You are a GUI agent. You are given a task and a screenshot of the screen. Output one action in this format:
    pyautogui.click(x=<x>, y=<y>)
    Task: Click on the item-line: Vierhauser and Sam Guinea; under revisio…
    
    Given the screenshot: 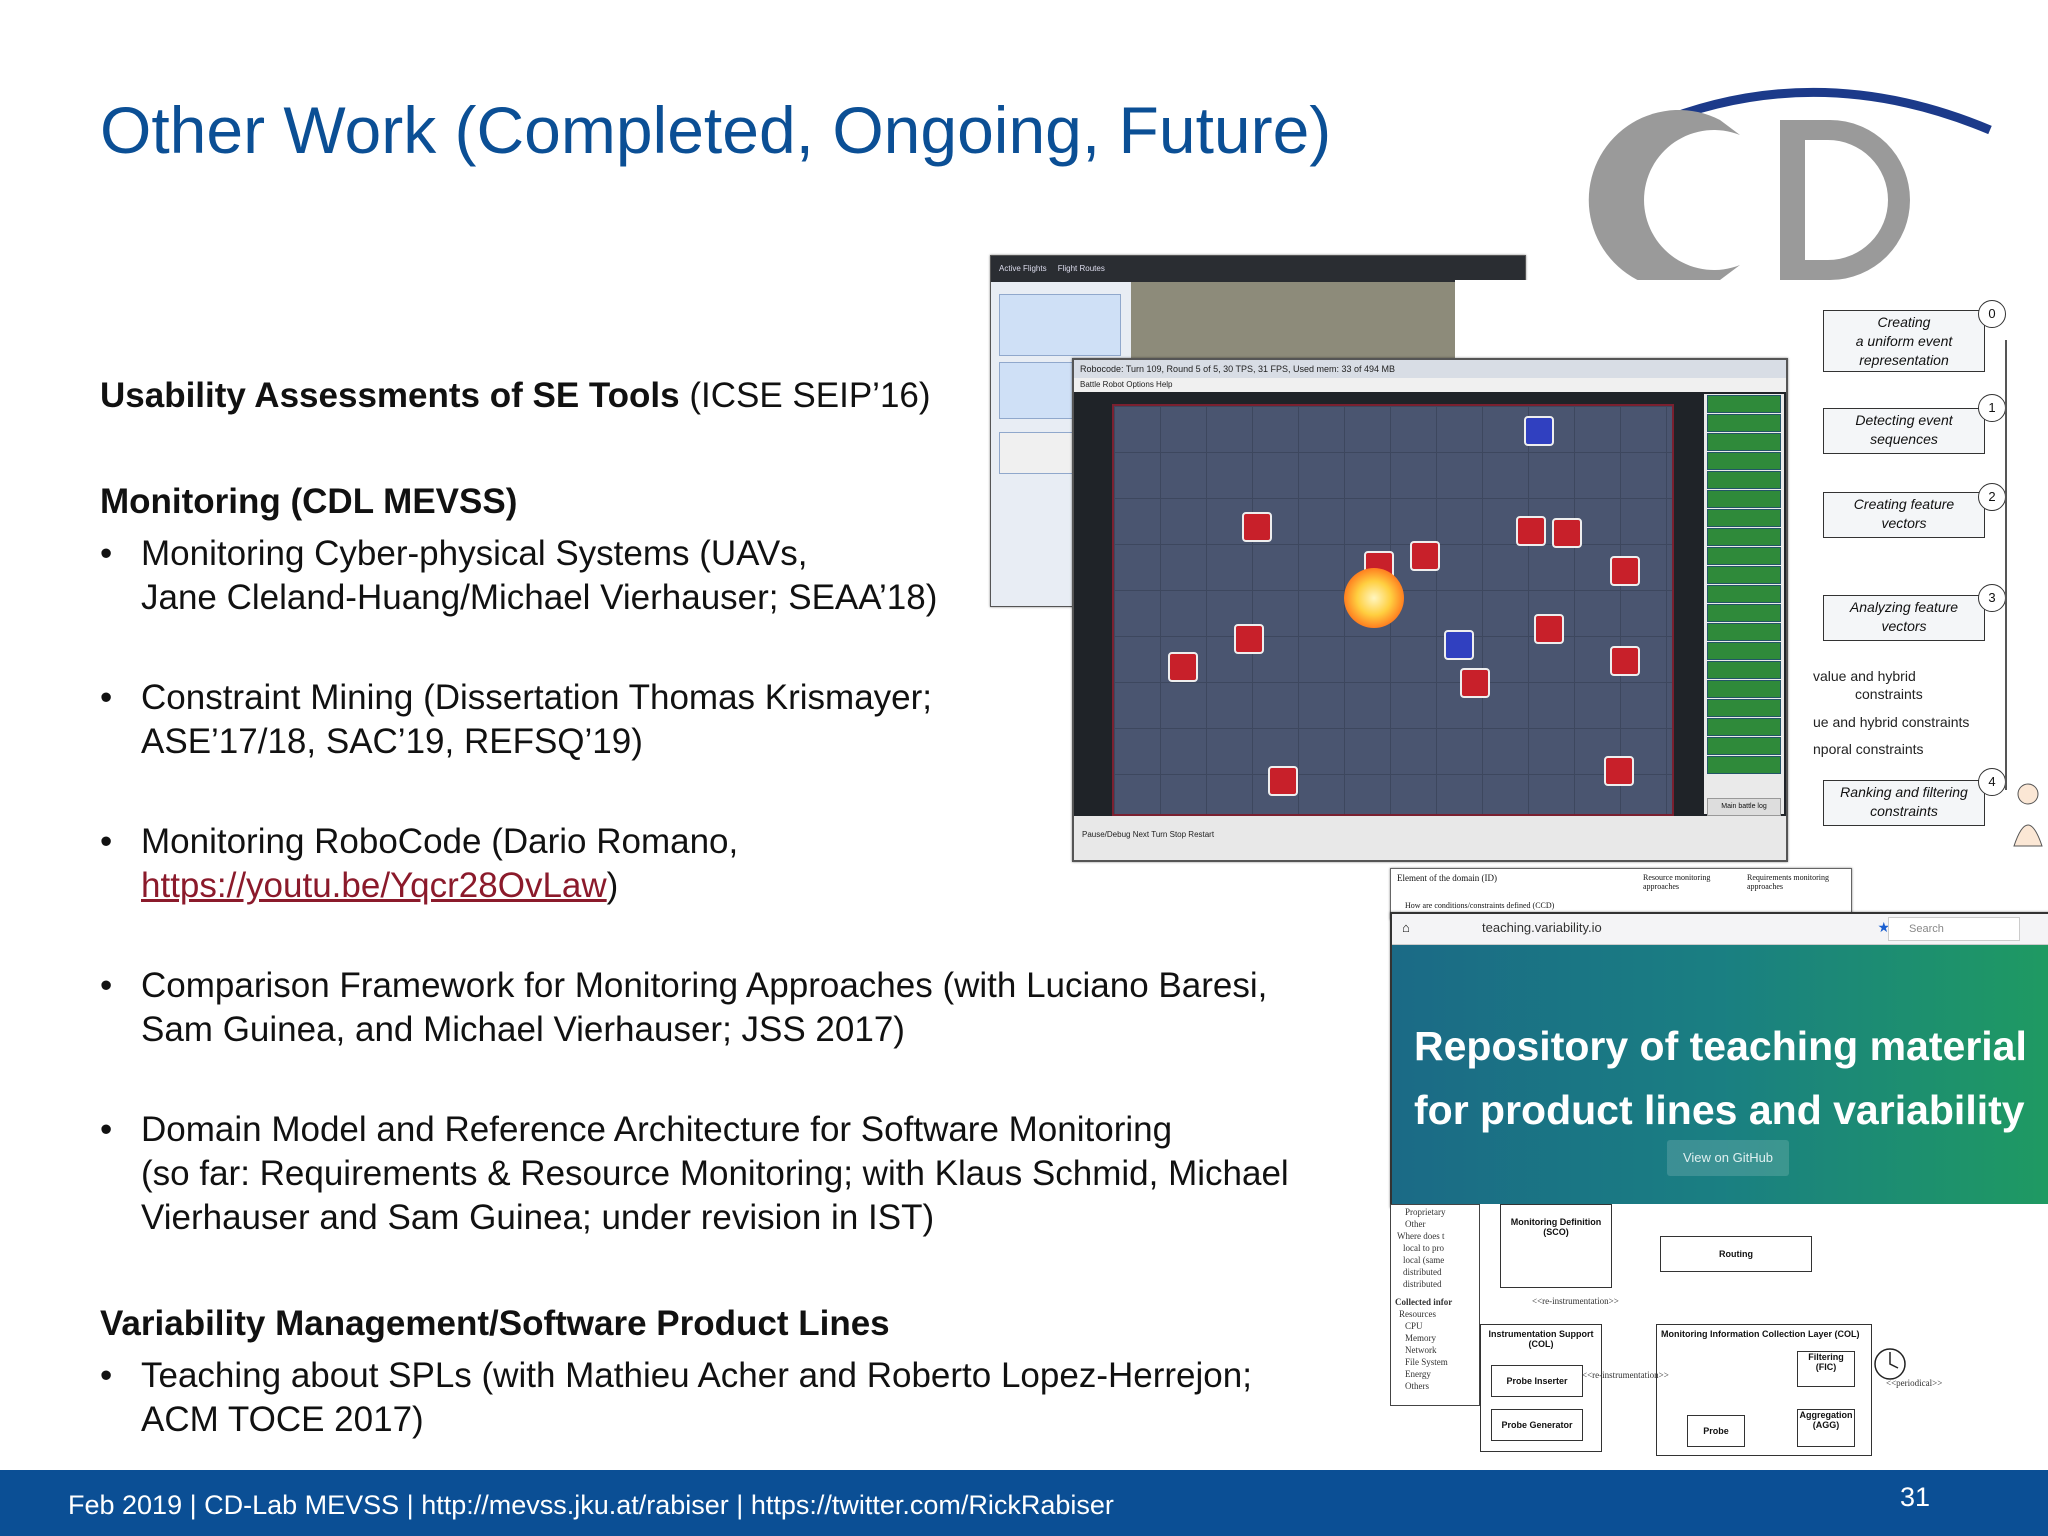 What is the action you would take?
    pyautogui.click(x=538, y=1217)
    